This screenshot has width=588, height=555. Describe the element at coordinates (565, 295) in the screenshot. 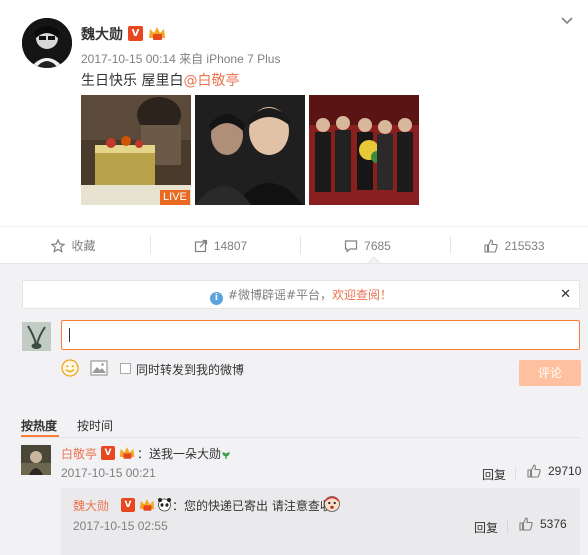

I see `close-icon: ✕` at that location.